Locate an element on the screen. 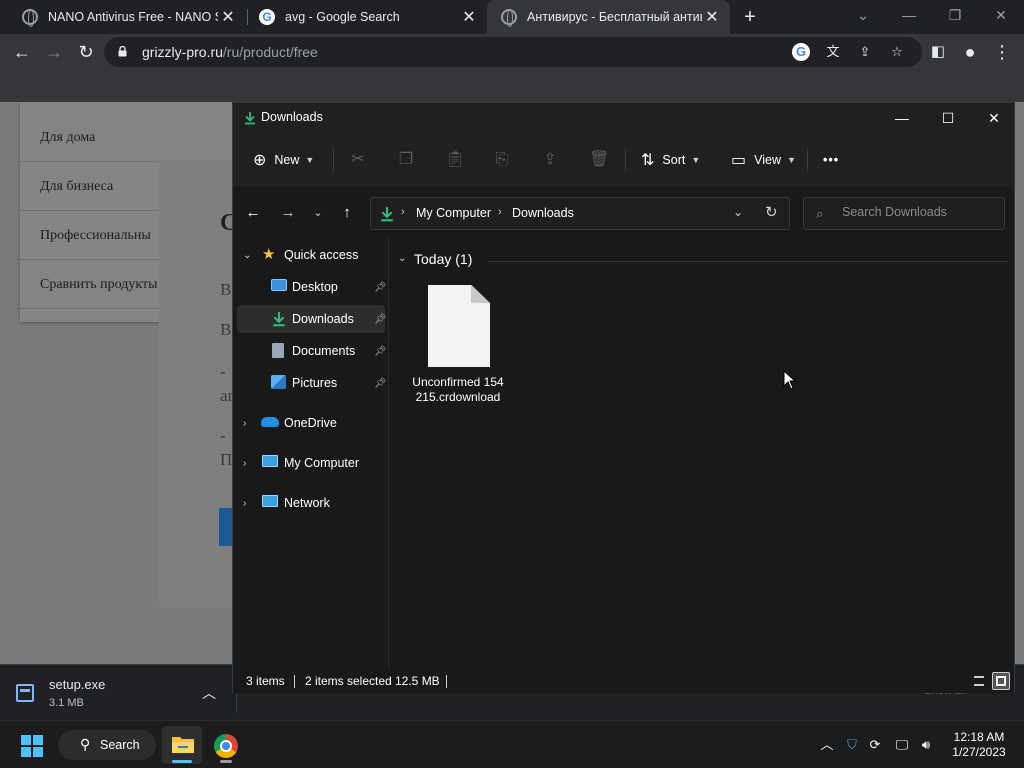 Image resolution: width=1024 pixels, height=768 pixels. google-icon: G is located at coordinates (267, 17).